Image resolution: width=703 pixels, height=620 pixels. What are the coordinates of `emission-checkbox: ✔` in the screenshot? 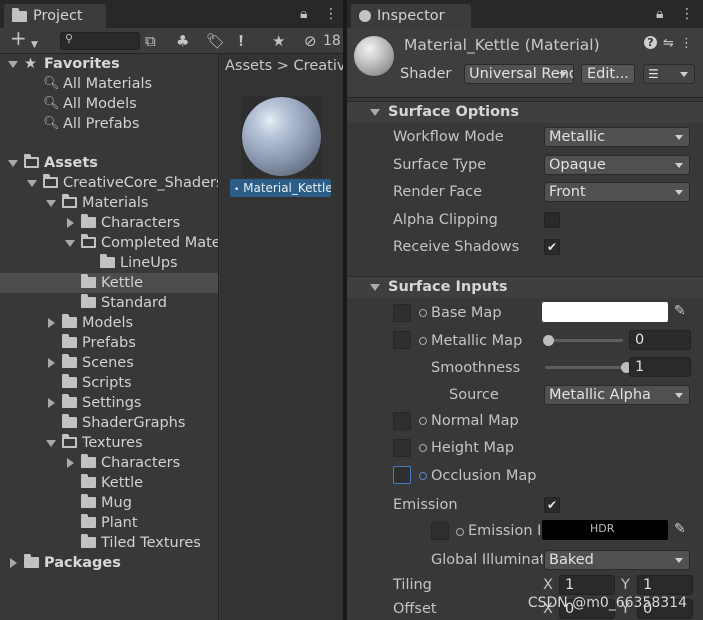 It's located at (552, 505).